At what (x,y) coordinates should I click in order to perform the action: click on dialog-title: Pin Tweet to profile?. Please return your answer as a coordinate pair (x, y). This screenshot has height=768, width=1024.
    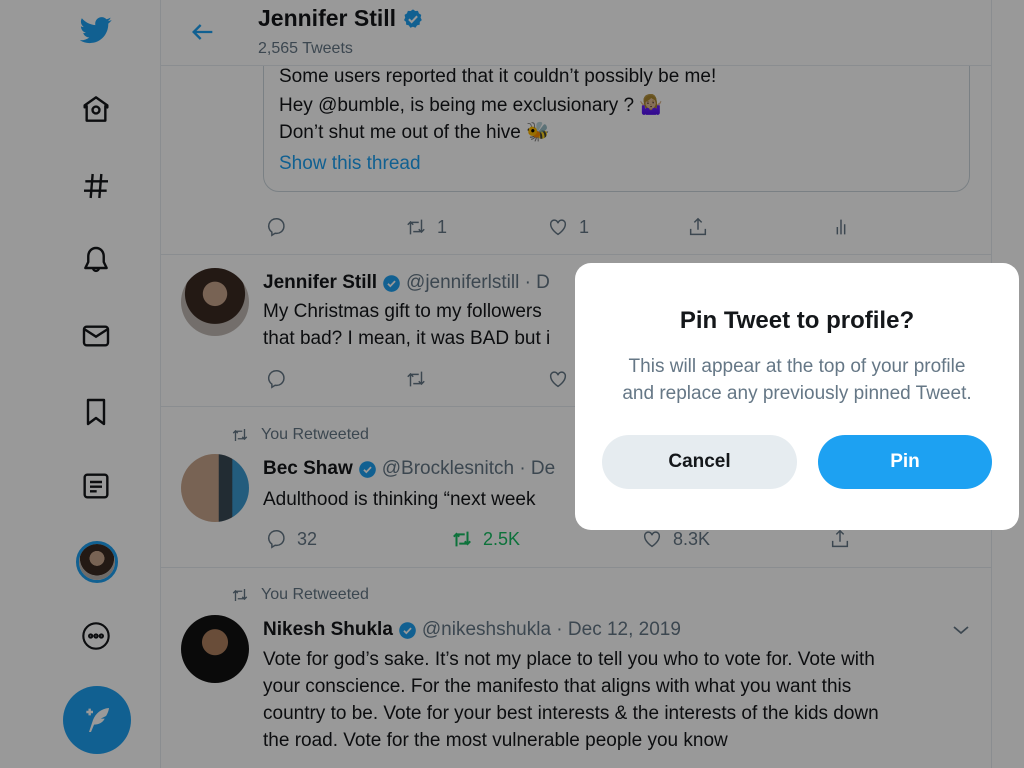
    Looking at the image, I should click on (797, 320).